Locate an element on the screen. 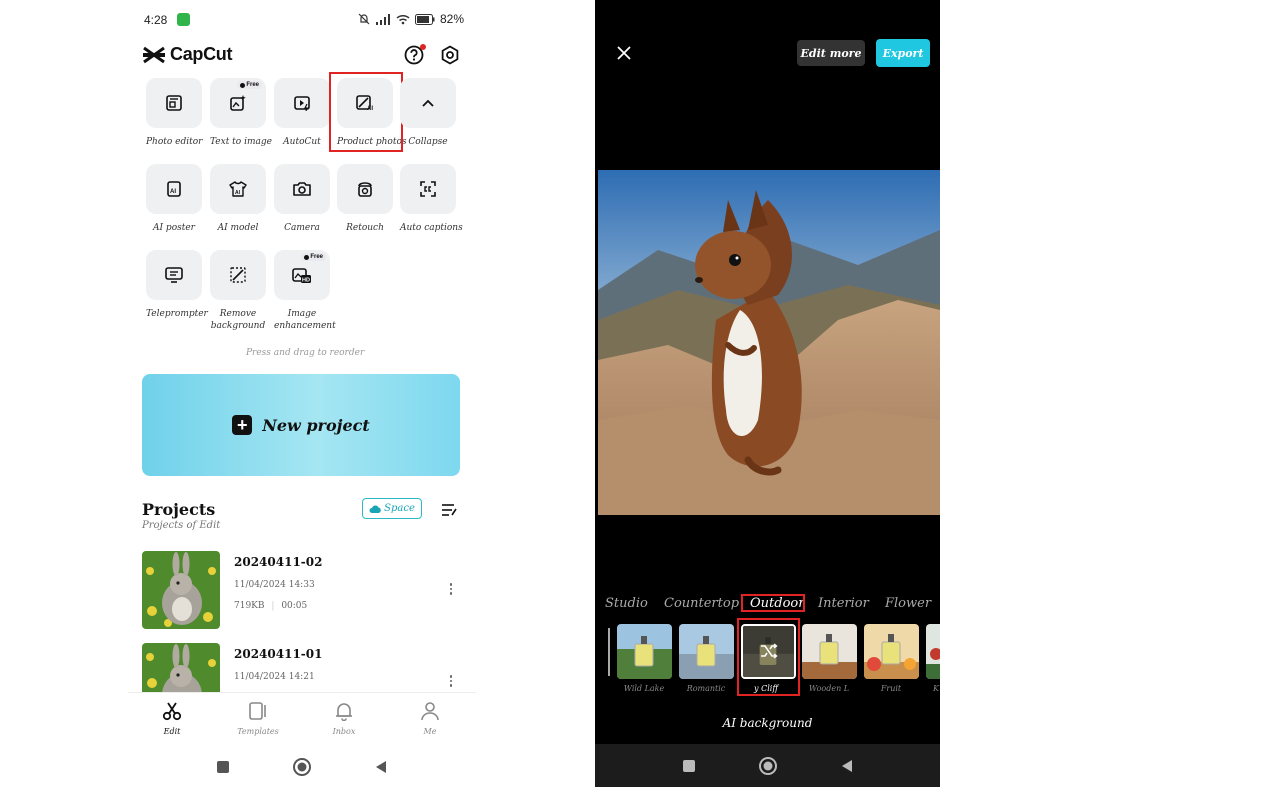 The image size is (1280, 787). tool-camera: Camera is located at coordinates (302, 199).